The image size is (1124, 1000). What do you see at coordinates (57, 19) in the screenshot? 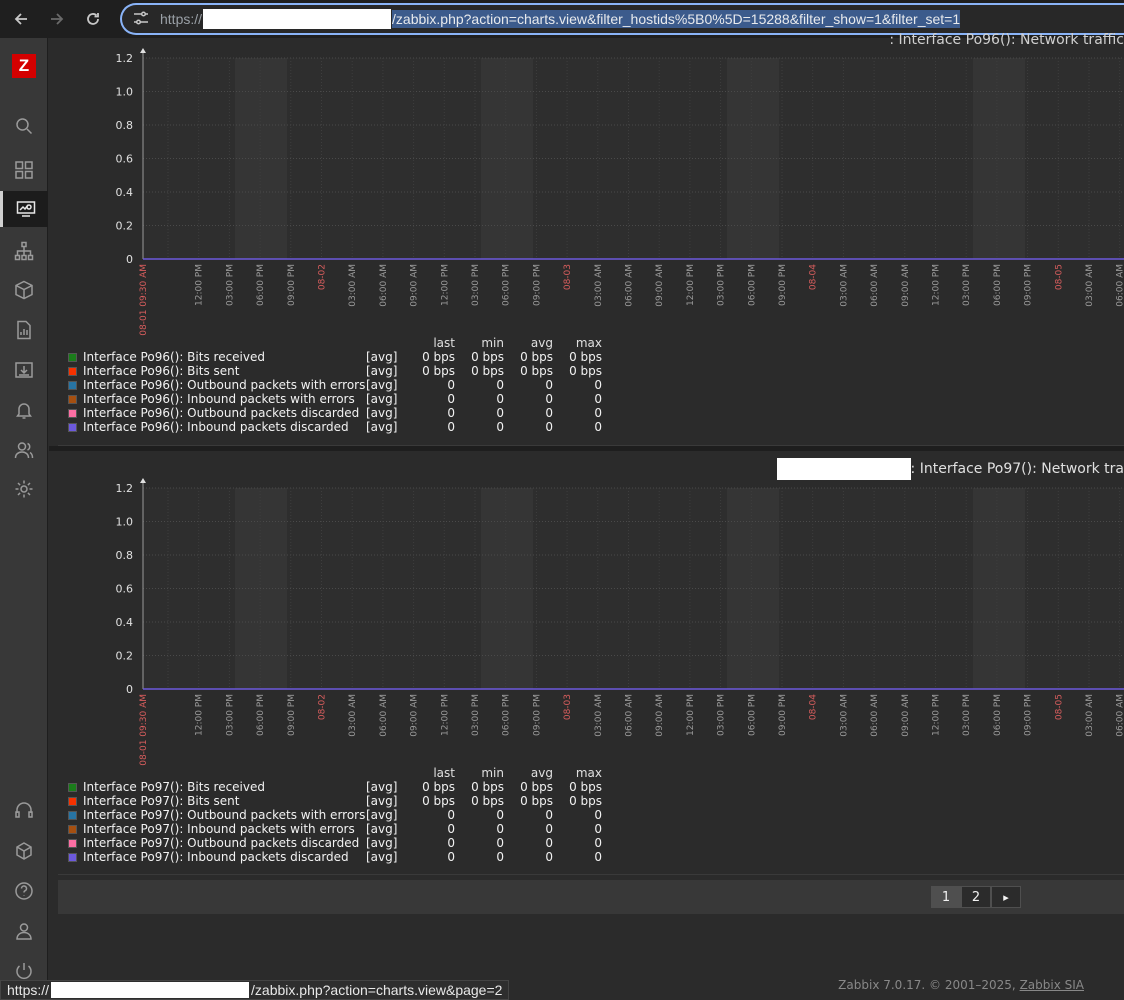
I see `forward-icon` at bounding box center [57, 19].